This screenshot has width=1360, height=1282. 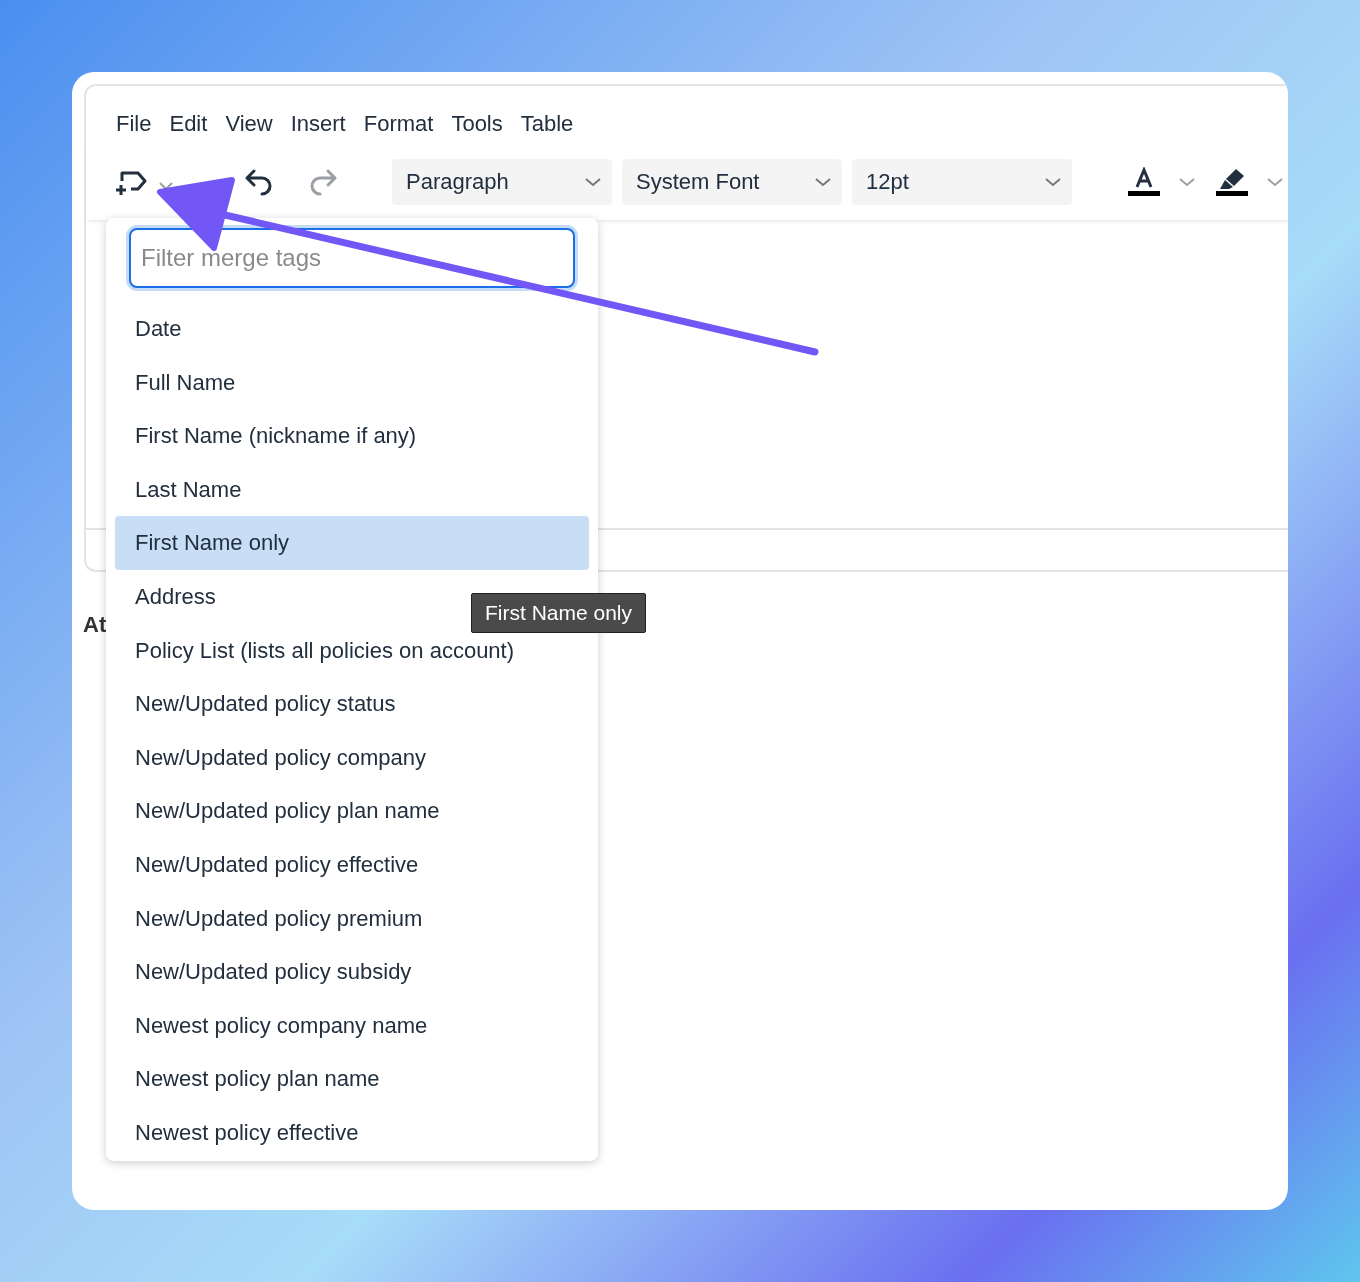 What do you see at coordinates (352, 864) in the screenshot?
I see `menu-option: New/Updated policy effective` at bounding box center [352, 864].